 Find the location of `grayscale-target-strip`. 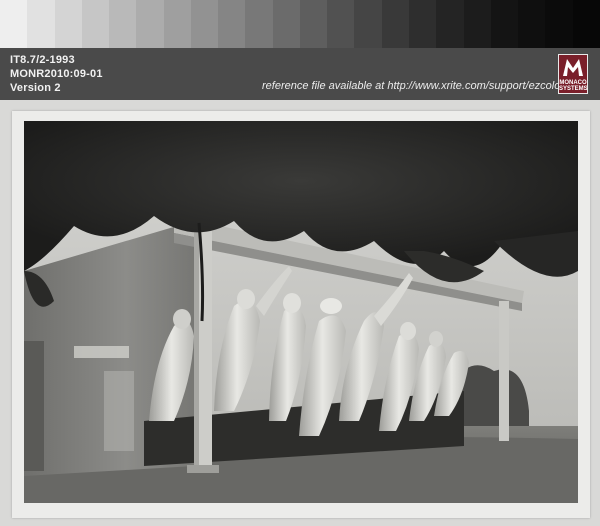

grayscale-target-strip is located at coordinates (300, 26).